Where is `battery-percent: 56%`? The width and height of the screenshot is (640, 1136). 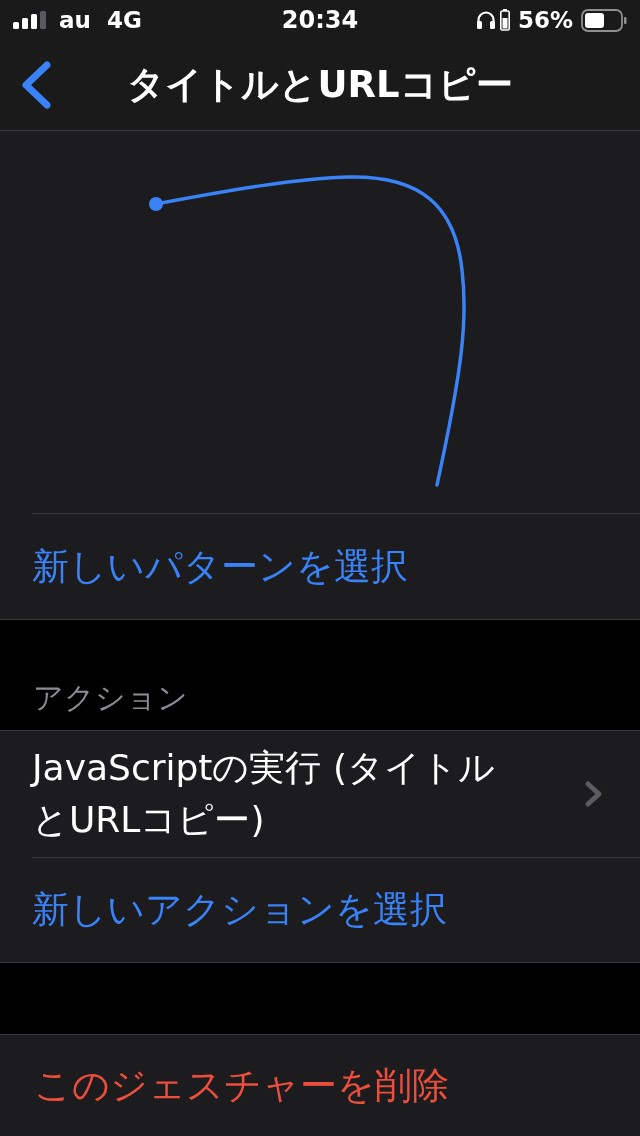 battery-percent: 56% is located at coordinates (545, 20).